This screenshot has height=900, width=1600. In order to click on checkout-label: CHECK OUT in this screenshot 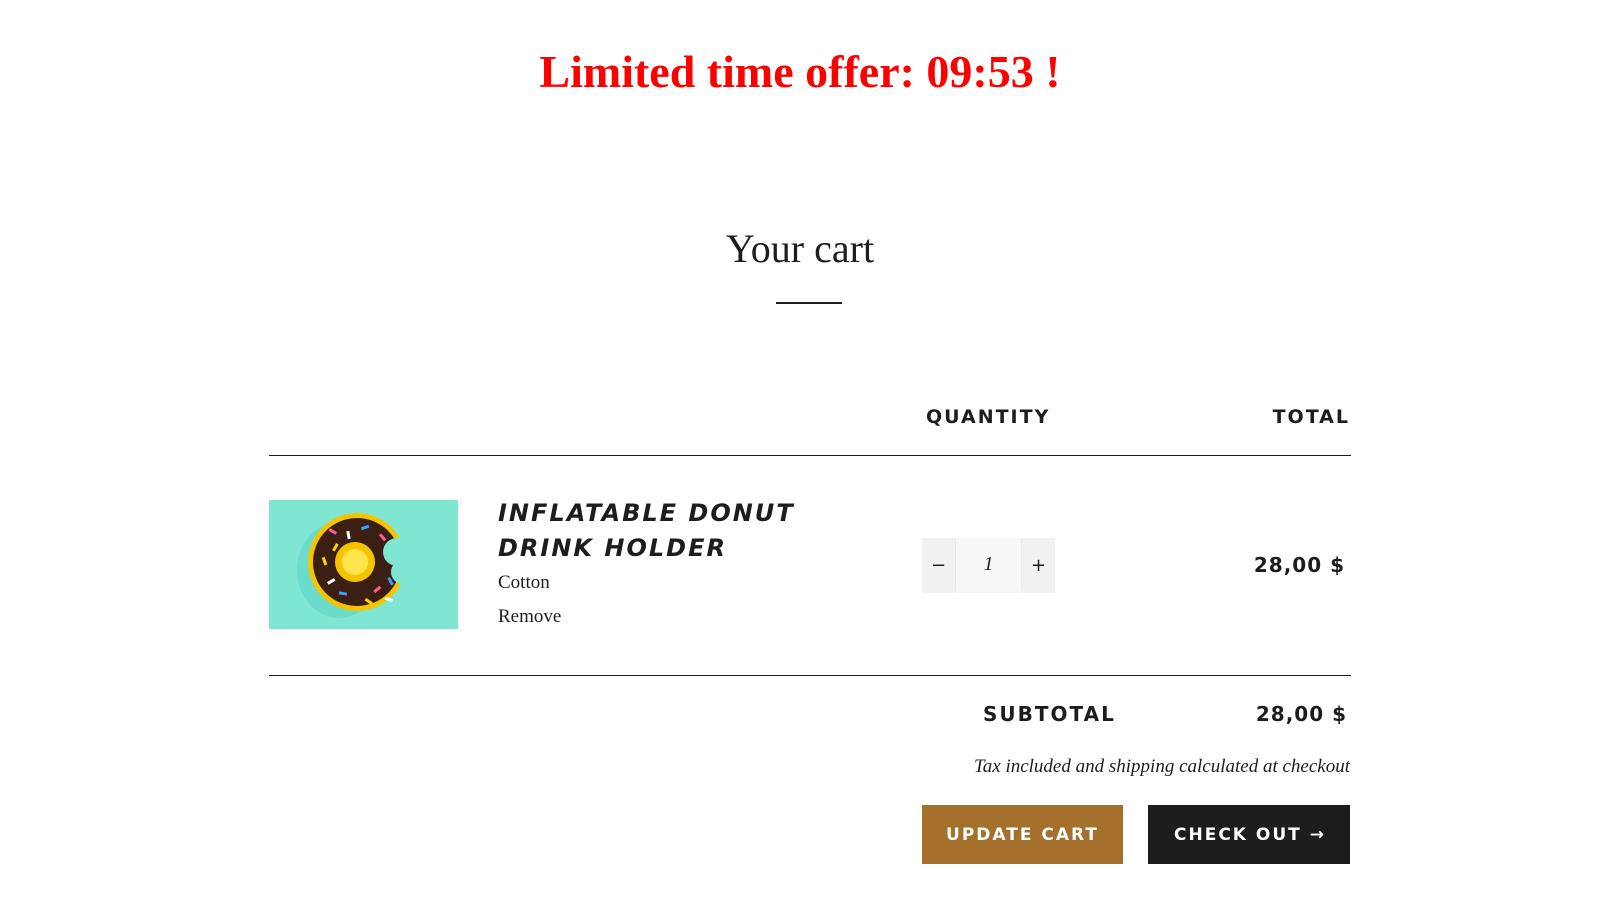, I will do `click(1238, 834)`.